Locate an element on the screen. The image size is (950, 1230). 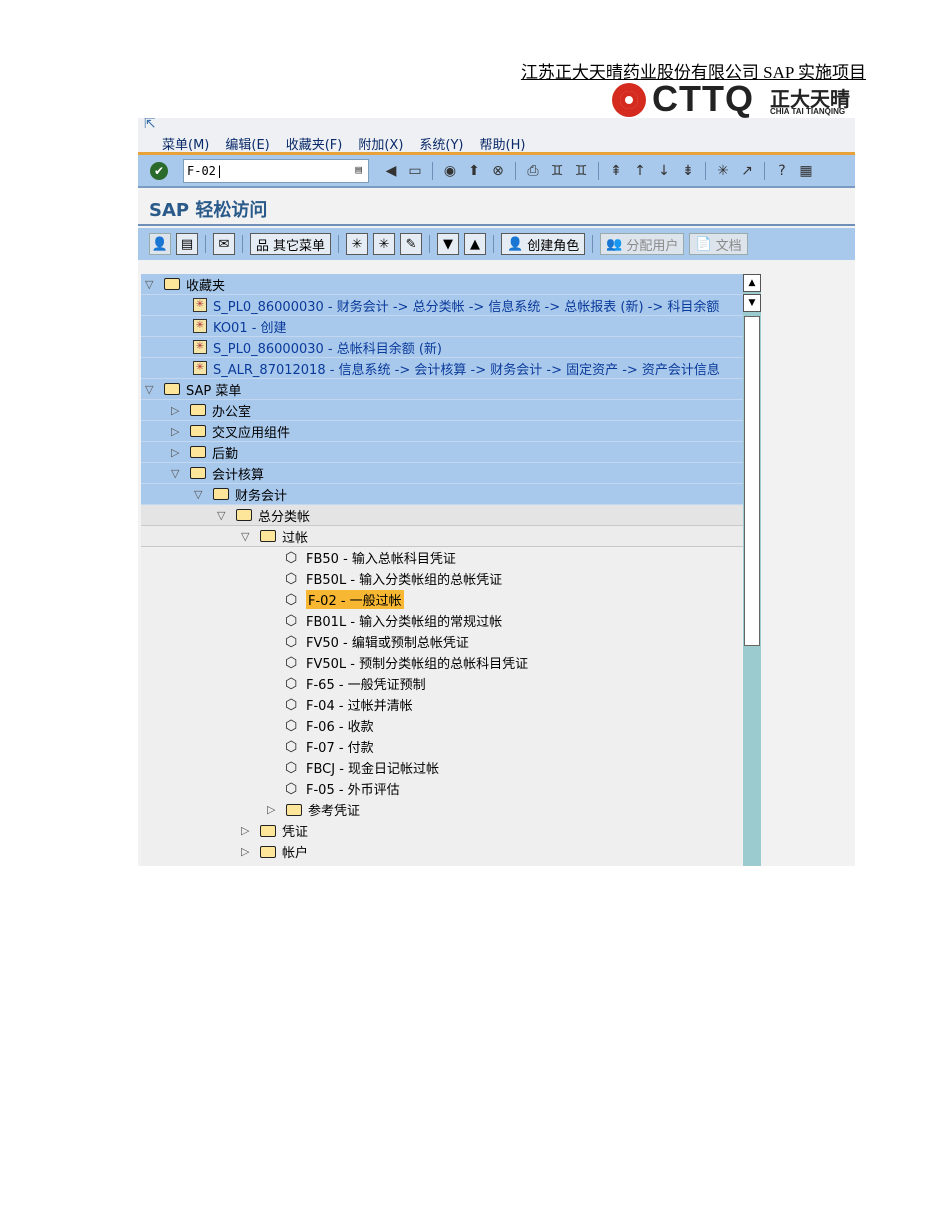
tree-node: ✳ KO01 - 创建 is located at coordinates (442, 326).